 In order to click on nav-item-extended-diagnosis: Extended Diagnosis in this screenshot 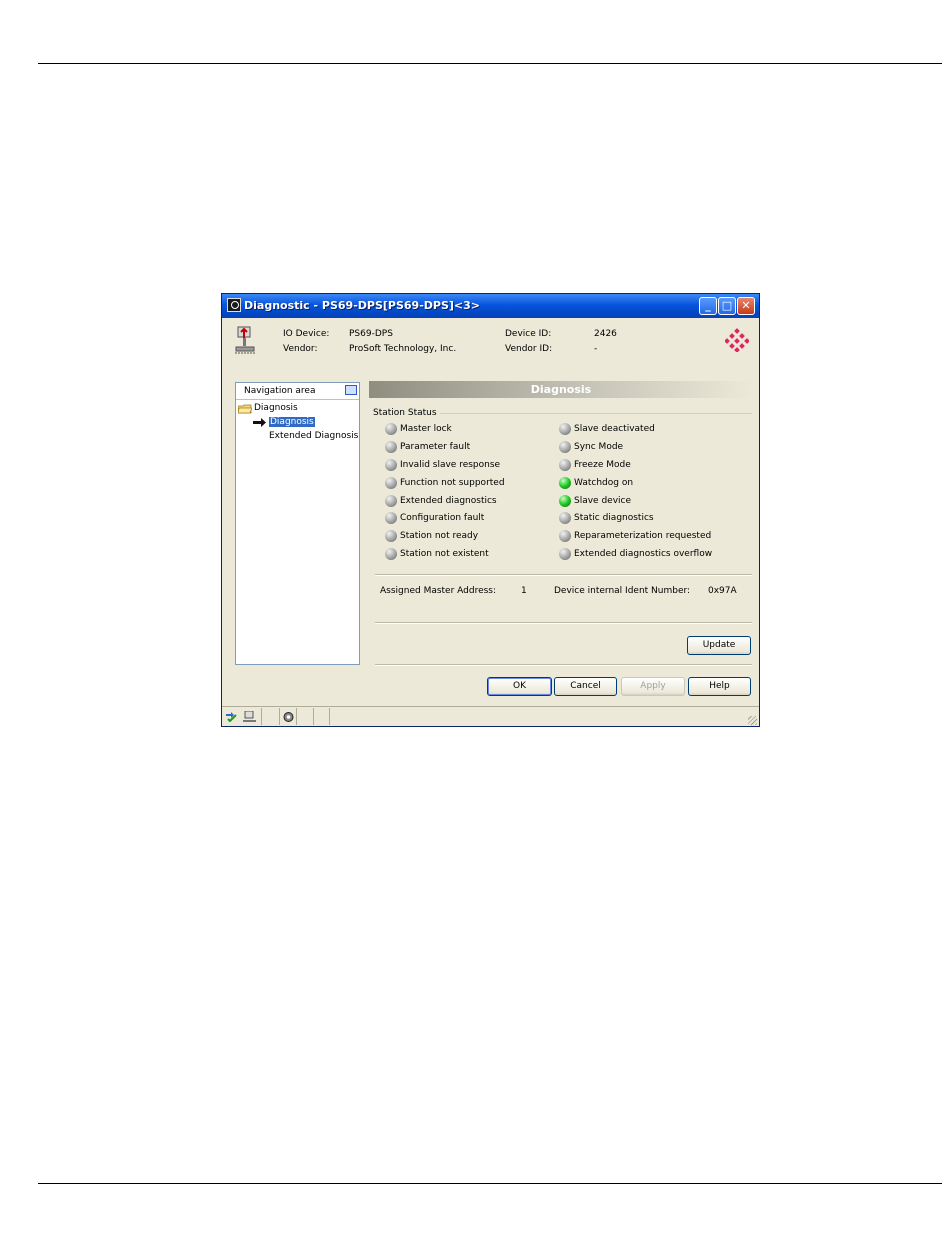, I will do `click(313, 436)`.